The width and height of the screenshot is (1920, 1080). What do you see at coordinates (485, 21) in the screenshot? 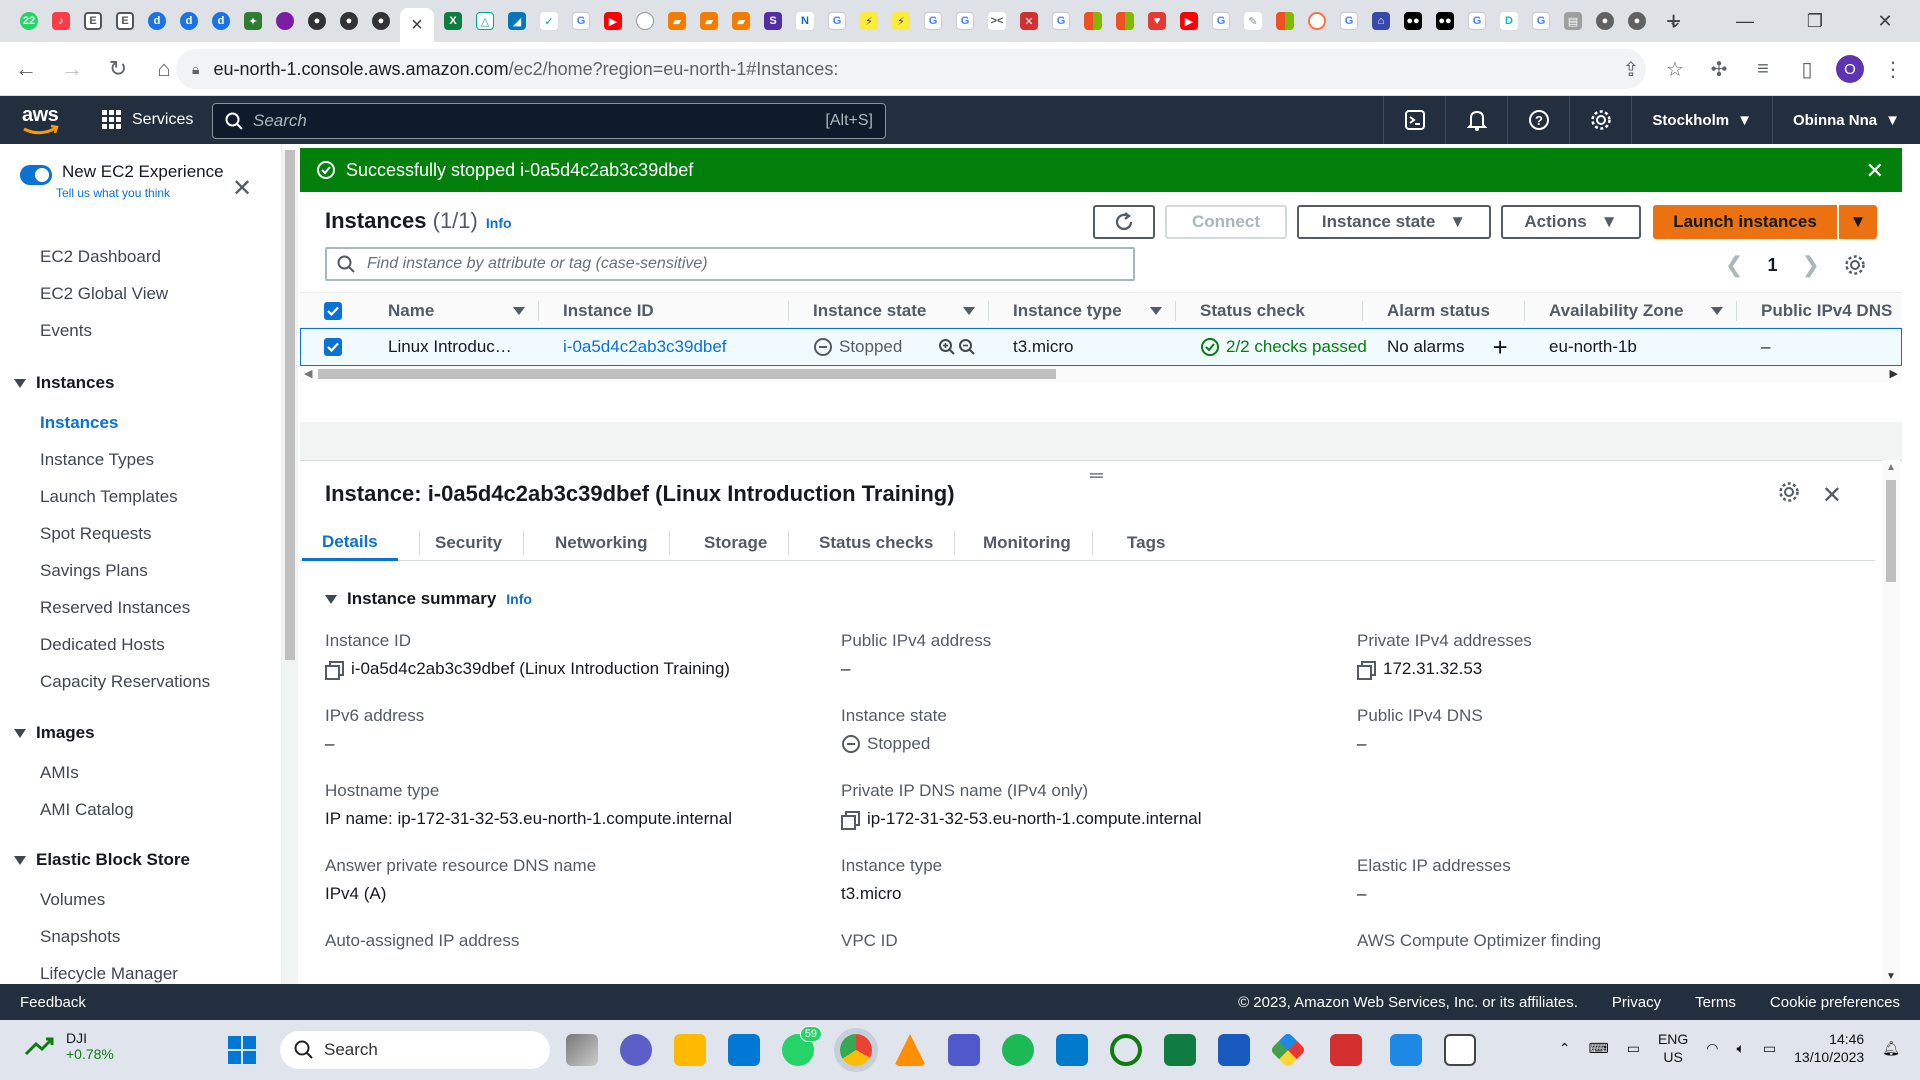
I see `browser-tab: △` at bounding box center [485, 21].